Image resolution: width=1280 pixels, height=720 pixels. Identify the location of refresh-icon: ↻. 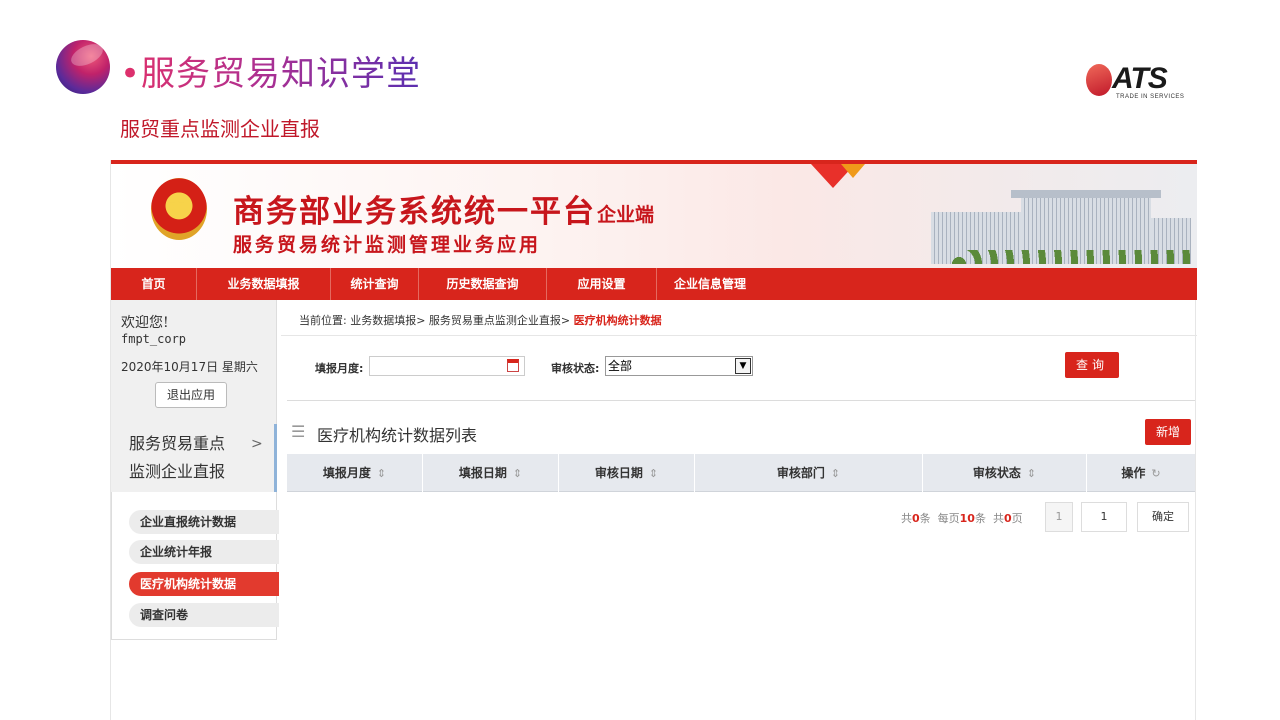
(1155, 473).